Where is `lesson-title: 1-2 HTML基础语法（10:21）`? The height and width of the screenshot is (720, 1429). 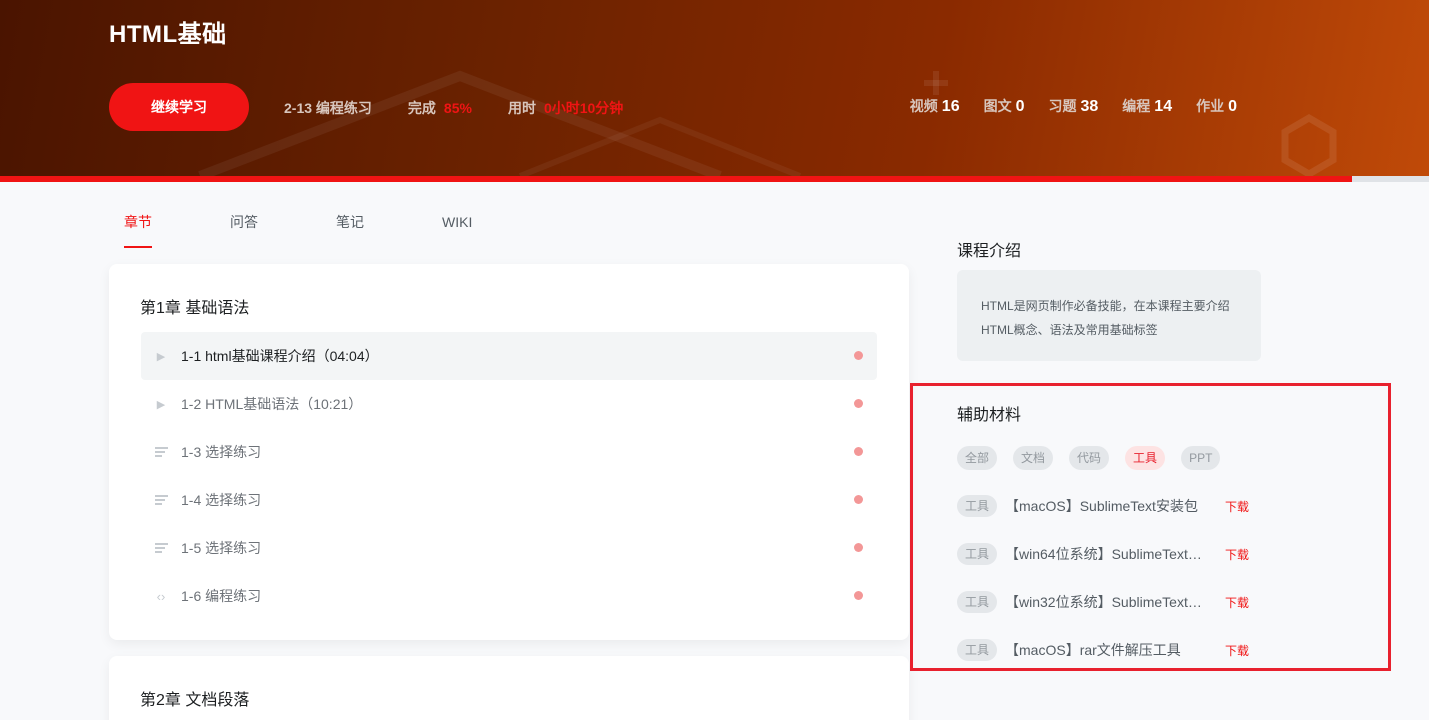 lesson-title: 1-2 HTML基础语法（10:21） is located at coordinates (272, 404).